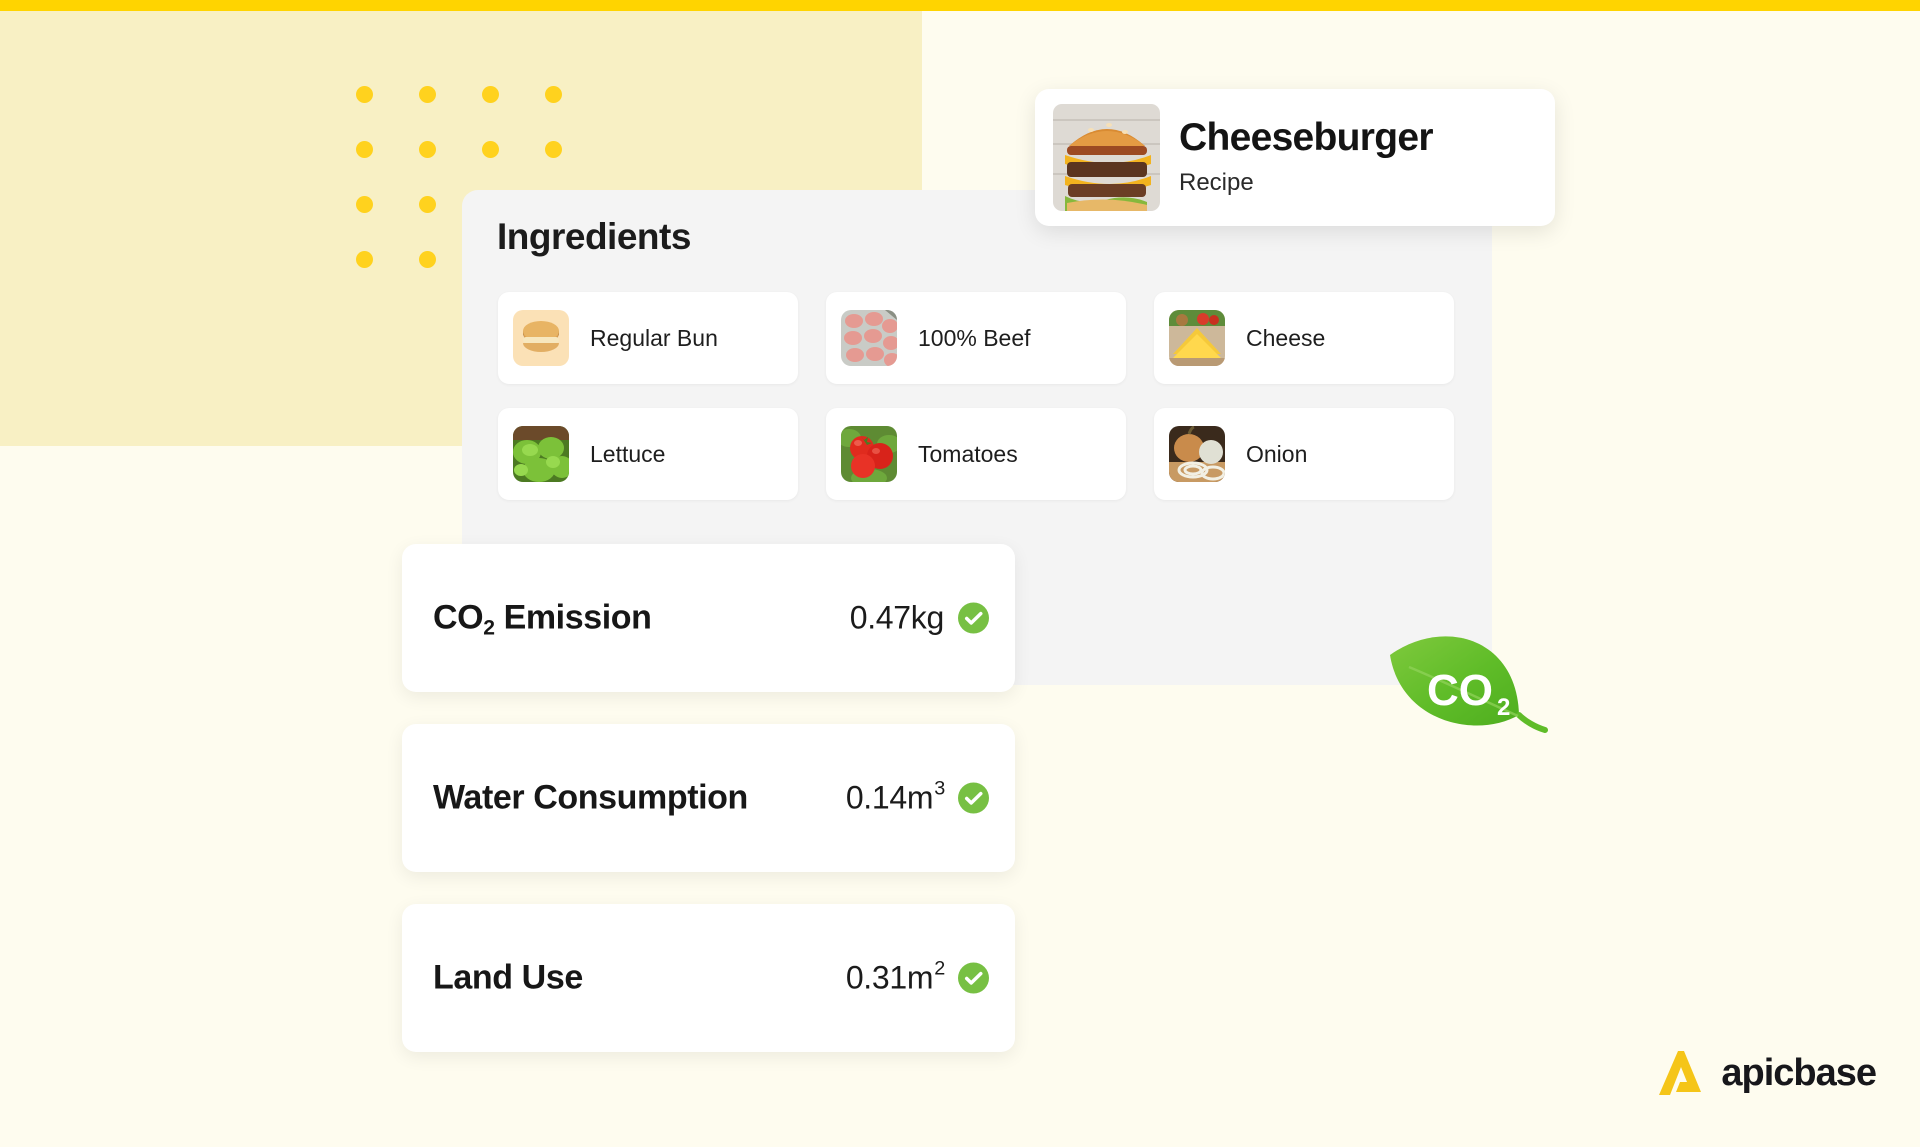 This screenshot has width=1920, height=1147. I want to click on metric-value: 0.31m2, so click(895, 977).